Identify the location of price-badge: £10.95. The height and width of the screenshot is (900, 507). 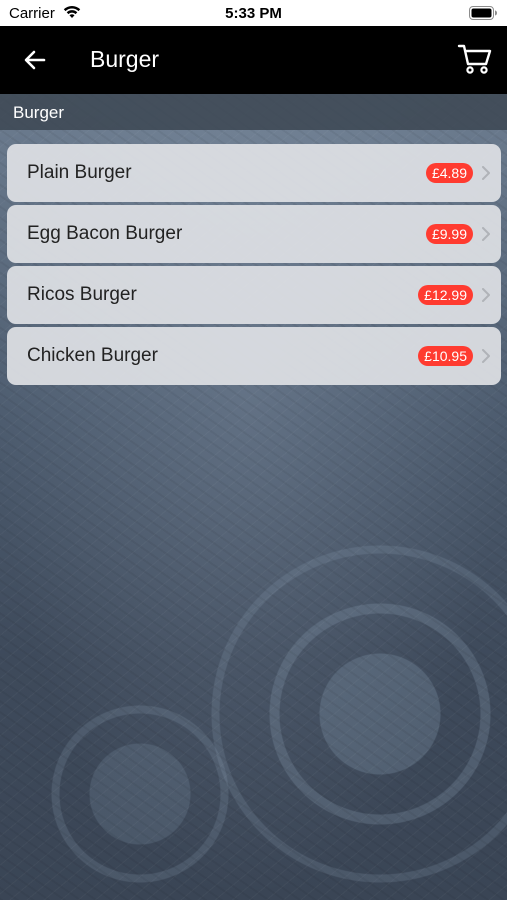
(445, 356).